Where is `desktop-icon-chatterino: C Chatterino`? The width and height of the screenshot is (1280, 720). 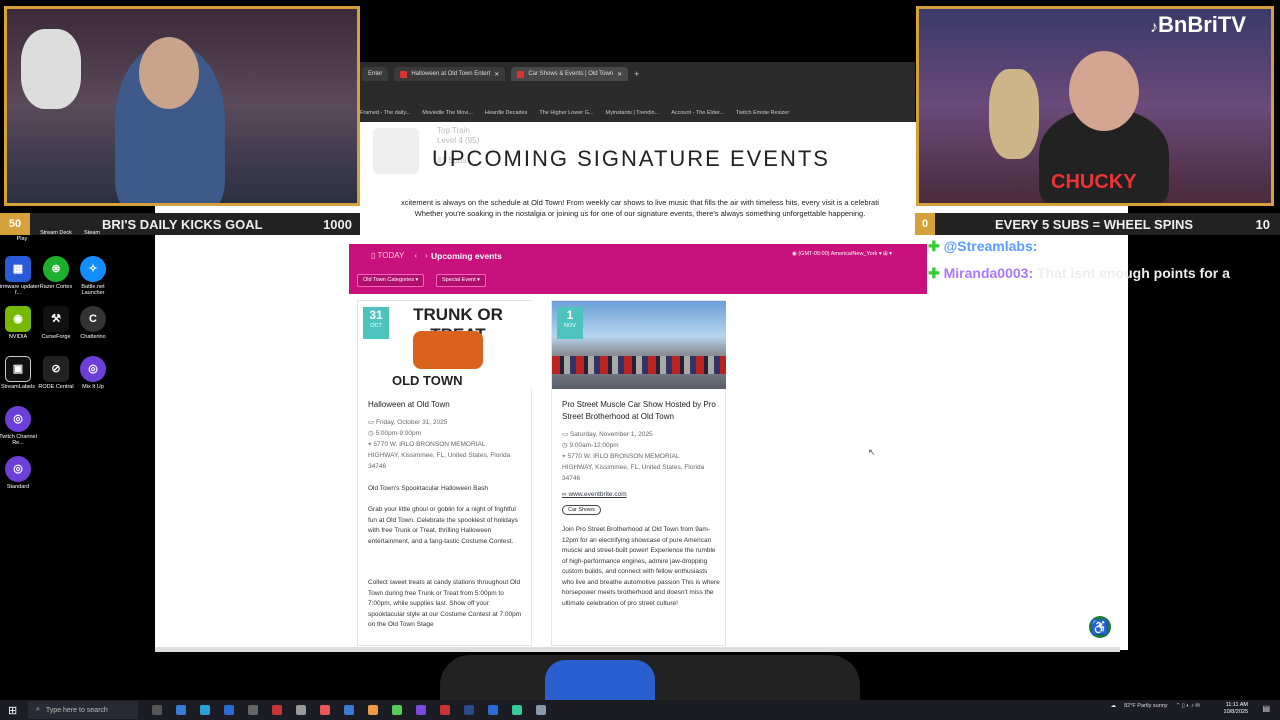
desktop-icon-chatterino: C Chatterino is located at coordinates (93, 323).